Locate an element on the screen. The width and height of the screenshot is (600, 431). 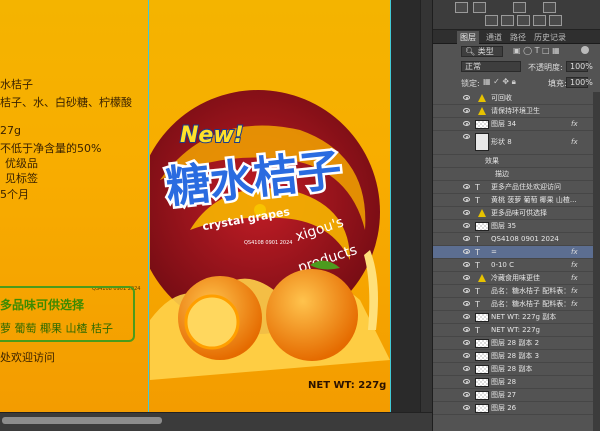
layer-row: T 更多产品住处欢迎访问 is located at coordinates (513, 187).